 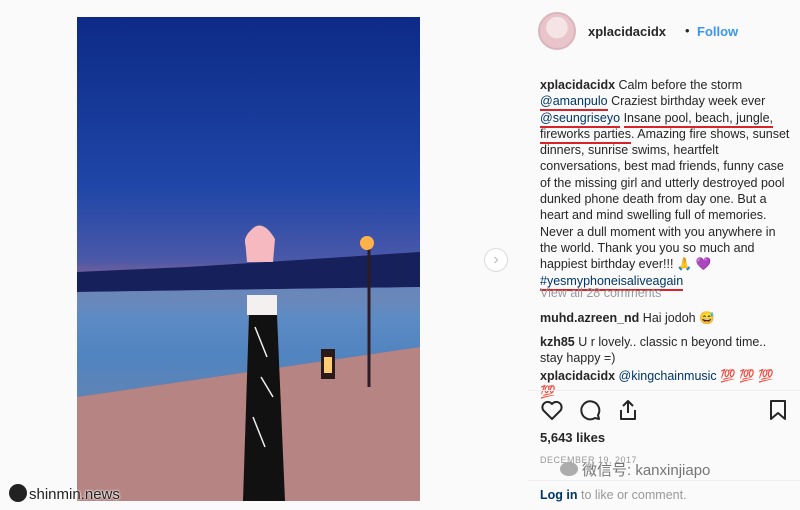 I want to click on mention-link: @seungriseyo, so click(x=580, y=119).